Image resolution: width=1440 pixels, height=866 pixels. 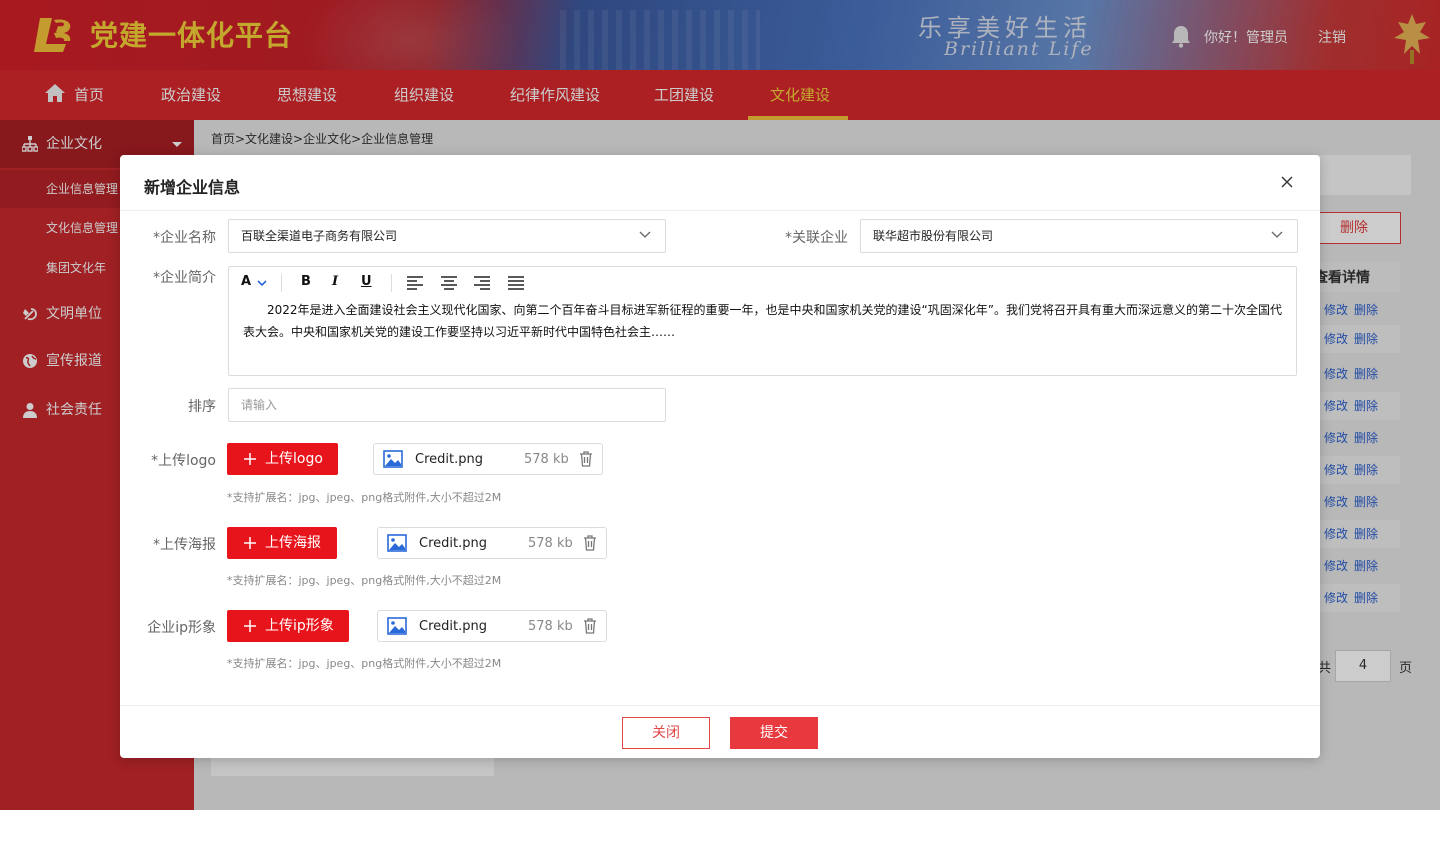 I want to click on related-company-select: 联华超市股份有限公司, so click(x=1079, y=236).